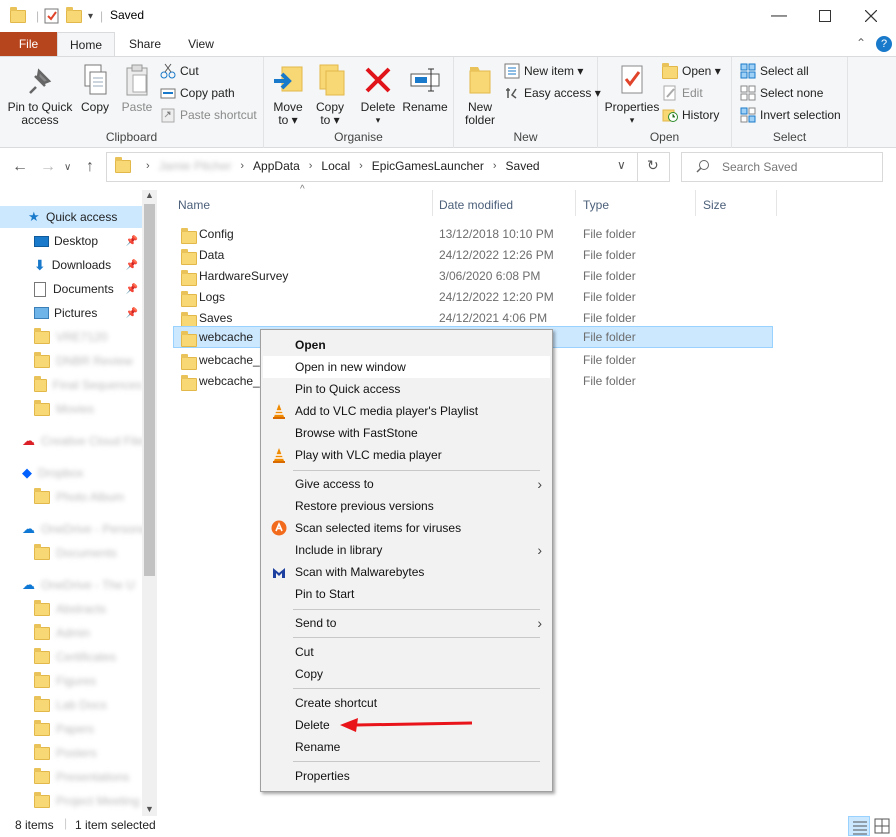  I want to click on properties-quick-icon, so click(52, 16).